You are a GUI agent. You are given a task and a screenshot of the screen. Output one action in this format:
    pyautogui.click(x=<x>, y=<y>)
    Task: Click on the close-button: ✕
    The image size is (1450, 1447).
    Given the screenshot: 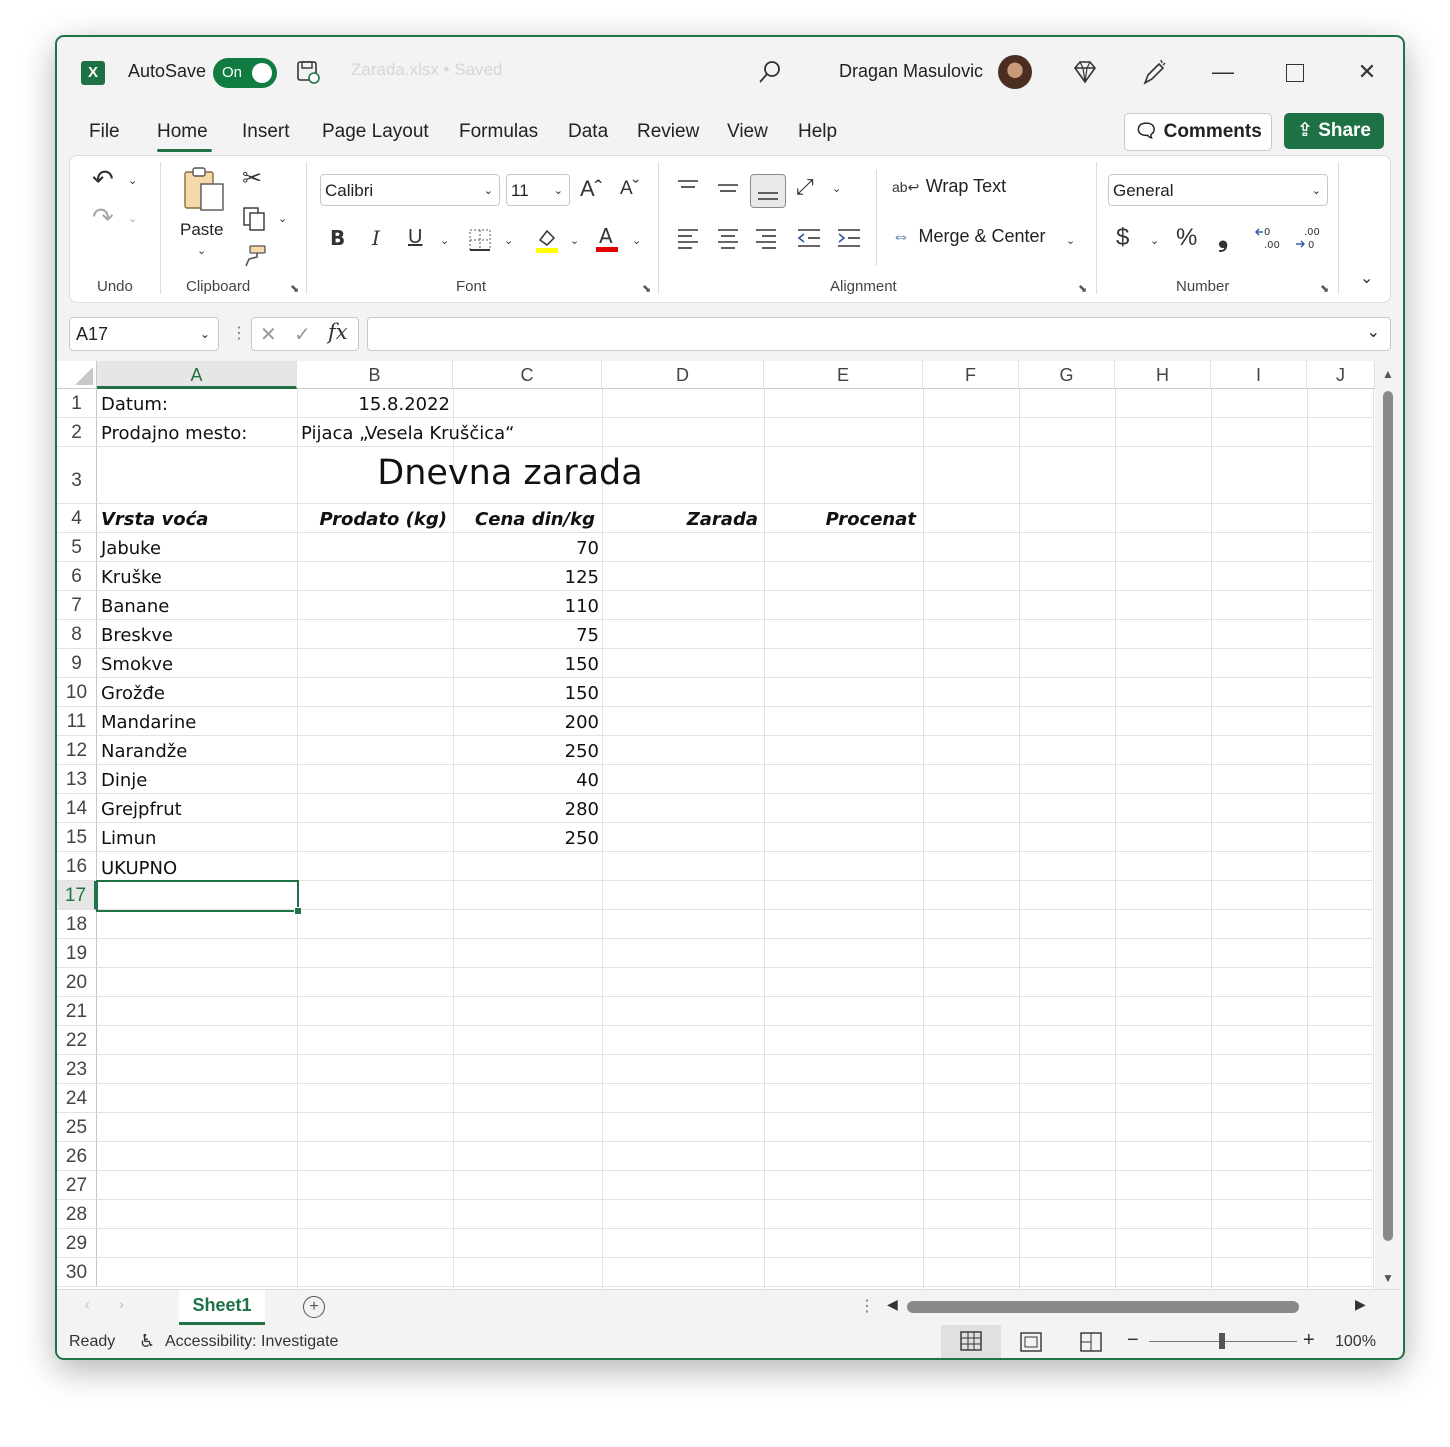 What is the action you would take?
    pyautogui.click(x=1367, y=72)
    